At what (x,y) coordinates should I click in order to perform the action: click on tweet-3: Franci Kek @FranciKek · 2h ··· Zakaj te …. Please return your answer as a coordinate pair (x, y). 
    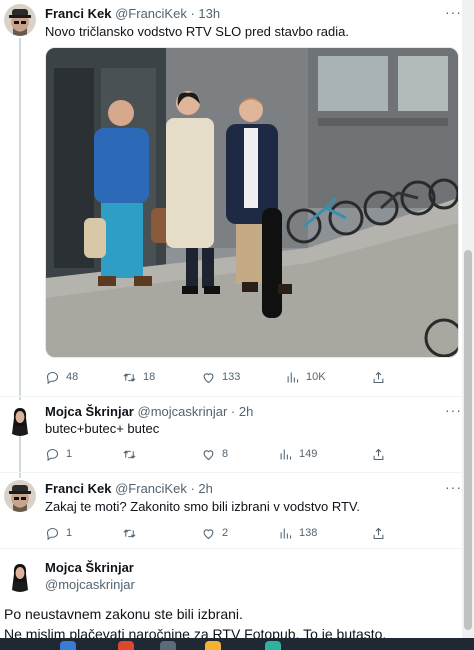
    Looking at the image, I should click on (231, 509).